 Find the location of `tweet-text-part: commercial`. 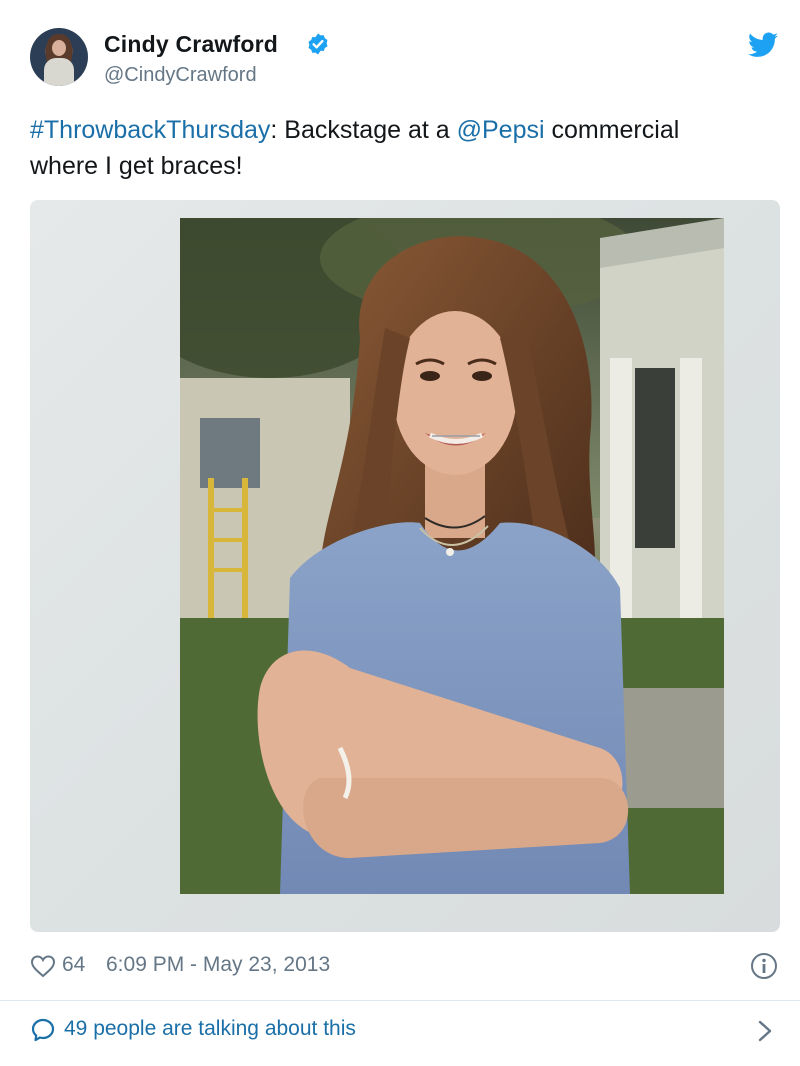

tweet-text-part: commercial is located at coordinates (612, 130).